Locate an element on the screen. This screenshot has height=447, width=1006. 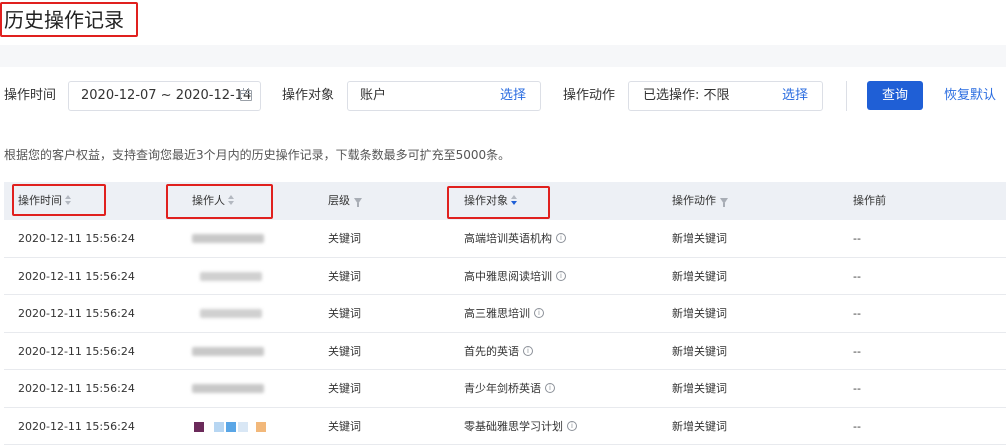
table-header: 操作时间 操作人 层级 操作对象 操作动作 操作前 is located at coordinates (505, 201).